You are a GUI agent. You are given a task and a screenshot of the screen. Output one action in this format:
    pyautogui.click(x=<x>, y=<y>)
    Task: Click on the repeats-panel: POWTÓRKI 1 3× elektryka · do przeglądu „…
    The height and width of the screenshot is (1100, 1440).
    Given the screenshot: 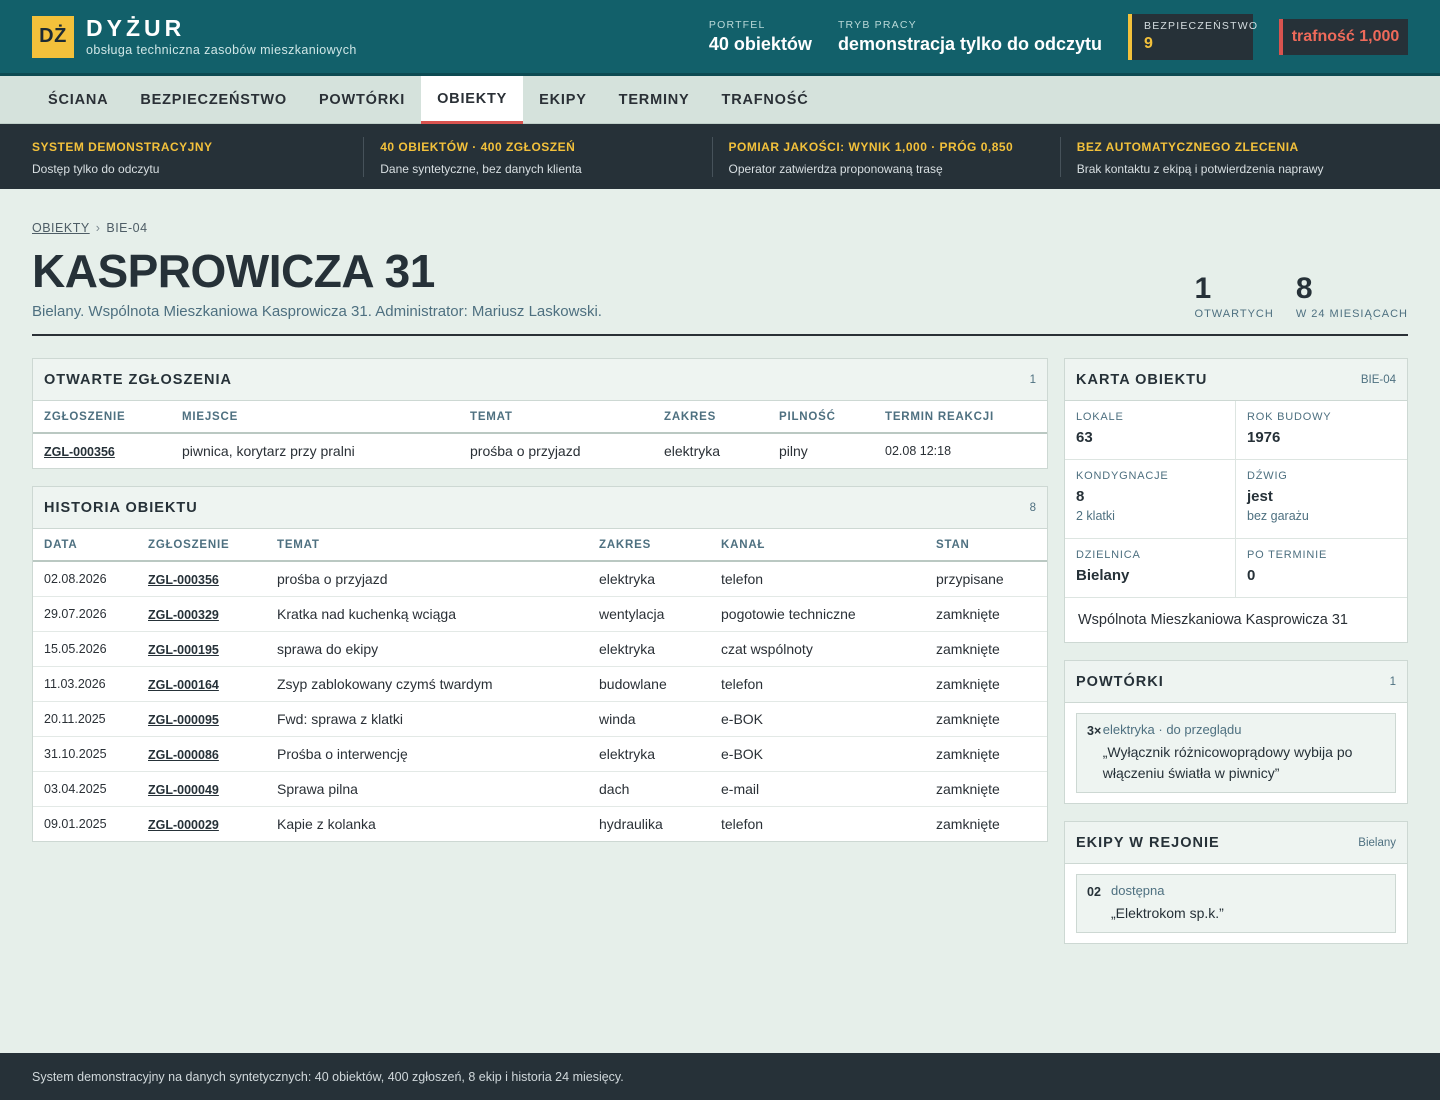 What is the action you would take?
    pyautogui.click(x=1236, y=732)
    